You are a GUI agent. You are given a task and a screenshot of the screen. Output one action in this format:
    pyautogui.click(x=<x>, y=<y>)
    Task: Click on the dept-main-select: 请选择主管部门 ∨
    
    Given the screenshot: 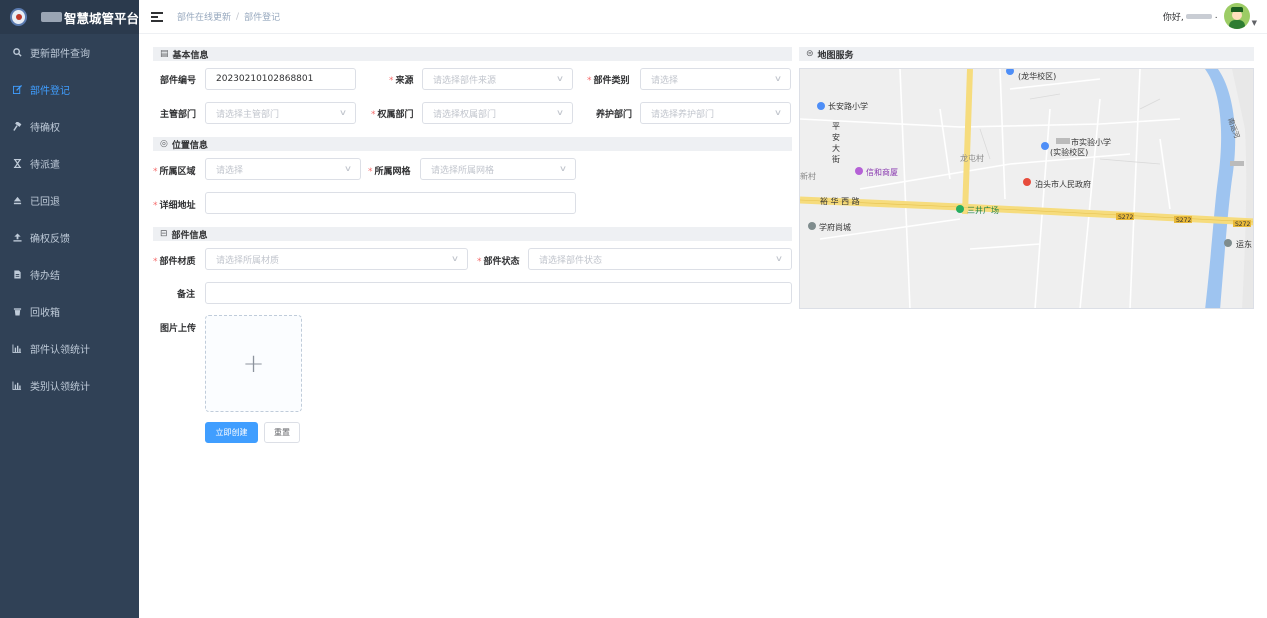 What is the action you would take?
    pyautogui.click(x=280, y=113)
    